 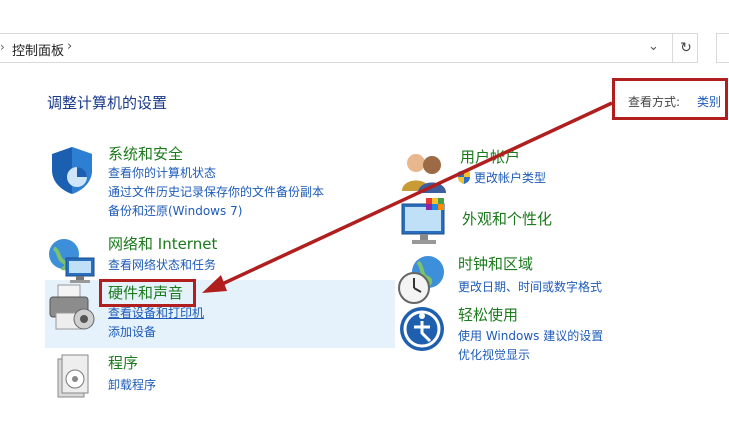 What do you see at coordinates (349, 48) in the screenshot?
I see `address-bar: › 控制面板 › ⌄ ↻` at bounding box center [349, 48].